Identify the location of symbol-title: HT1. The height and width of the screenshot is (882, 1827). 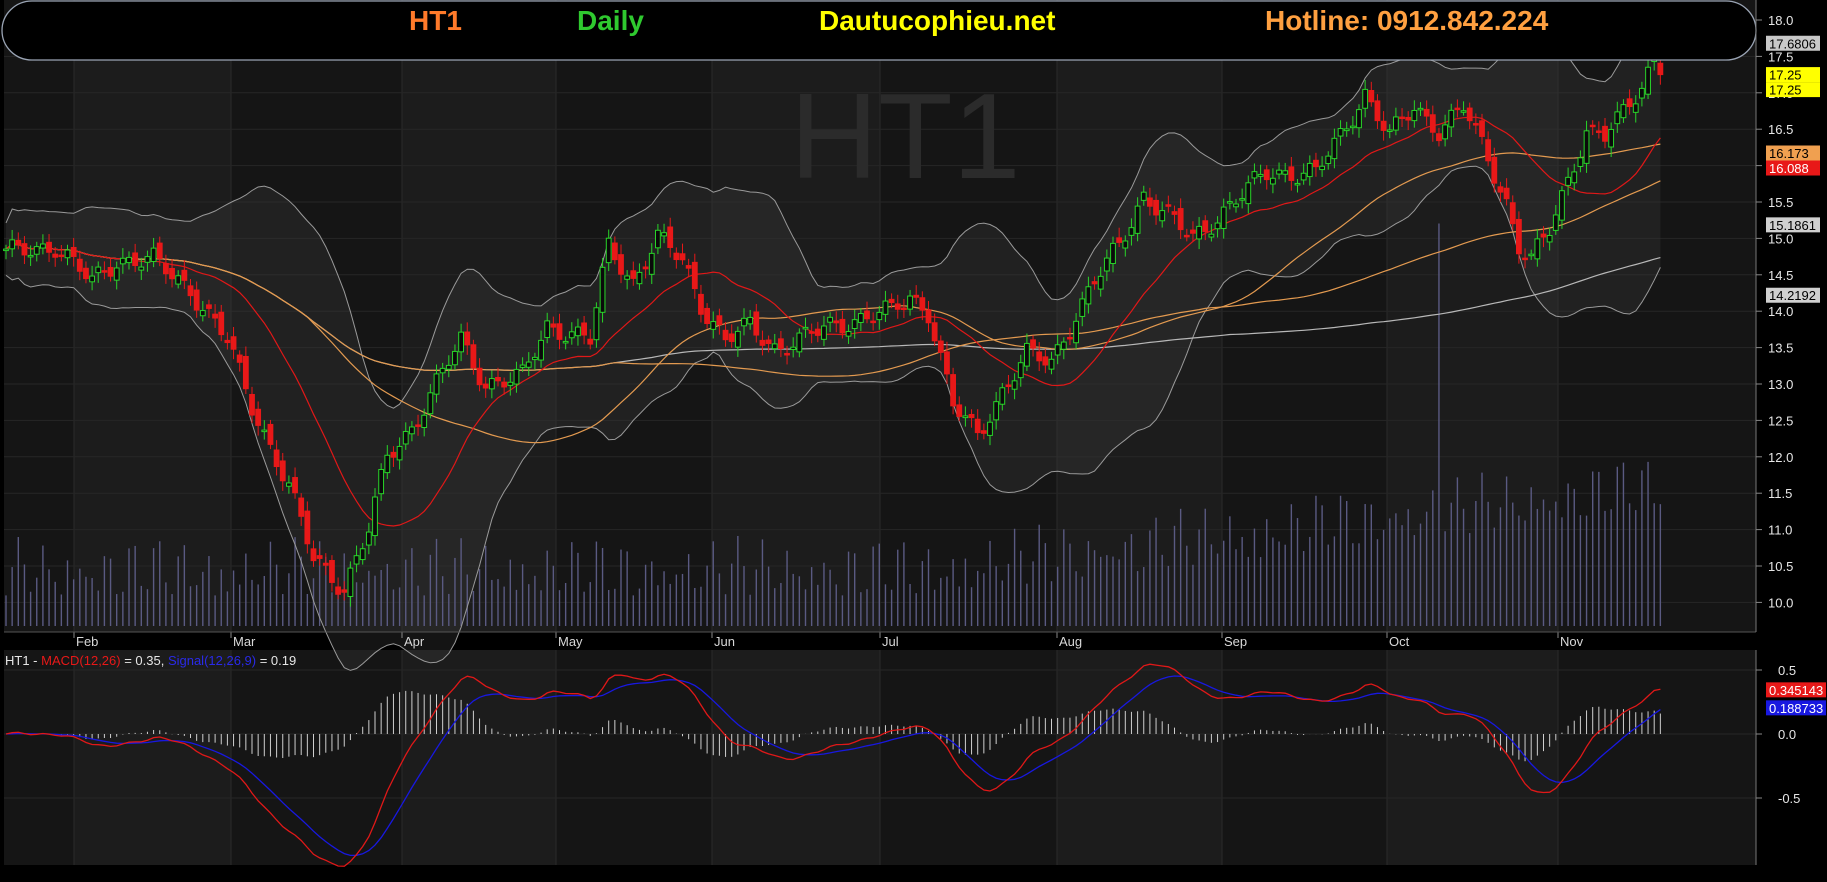
(435, 20).